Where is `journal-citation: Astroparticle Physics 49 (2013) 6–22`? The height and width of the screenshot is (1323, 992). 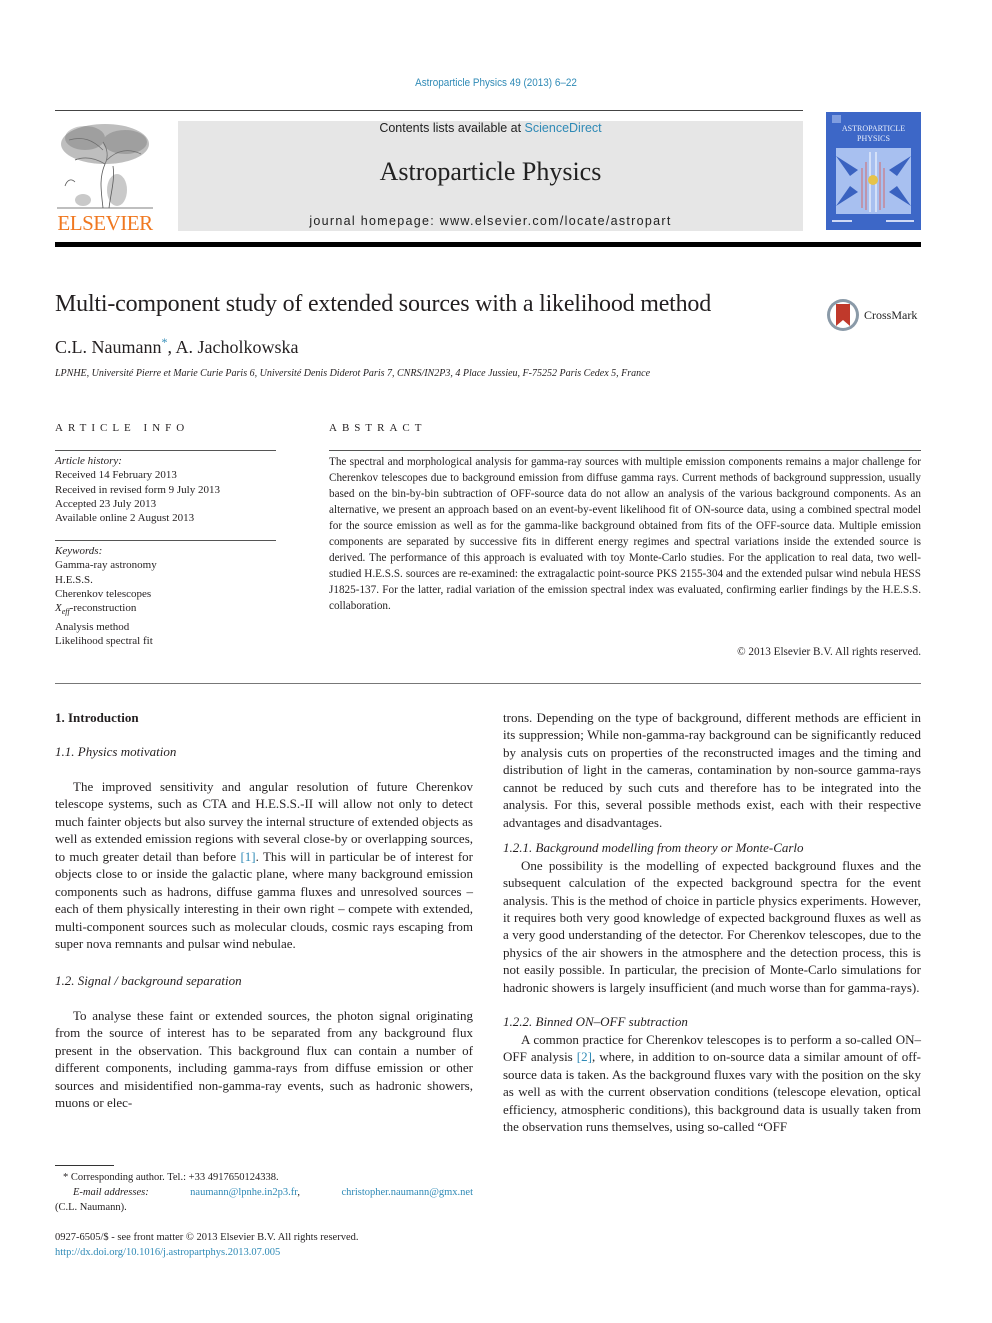 journal-citation: Astroparticle Physics 49 (2013) 6–22 is located at coordinates (496, 83).